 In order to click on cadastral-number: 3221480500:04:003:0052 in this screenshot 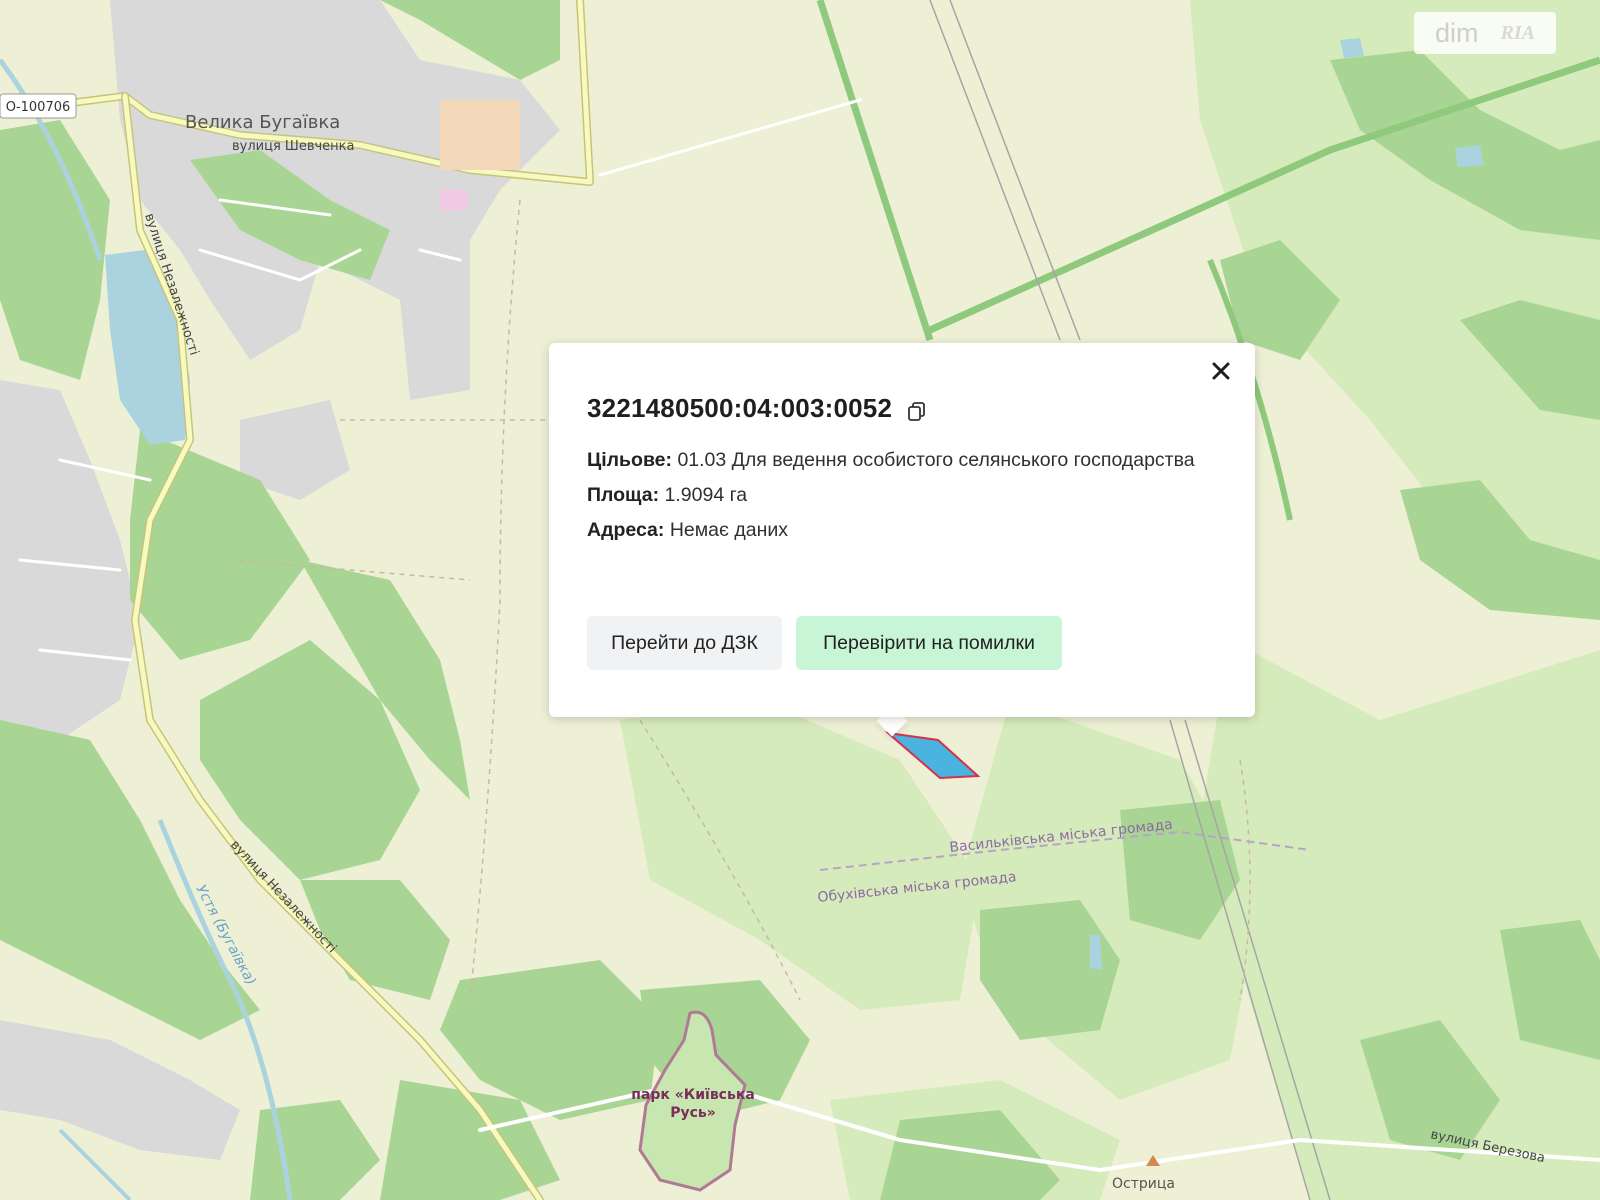, I will do `click(740, 408)`.